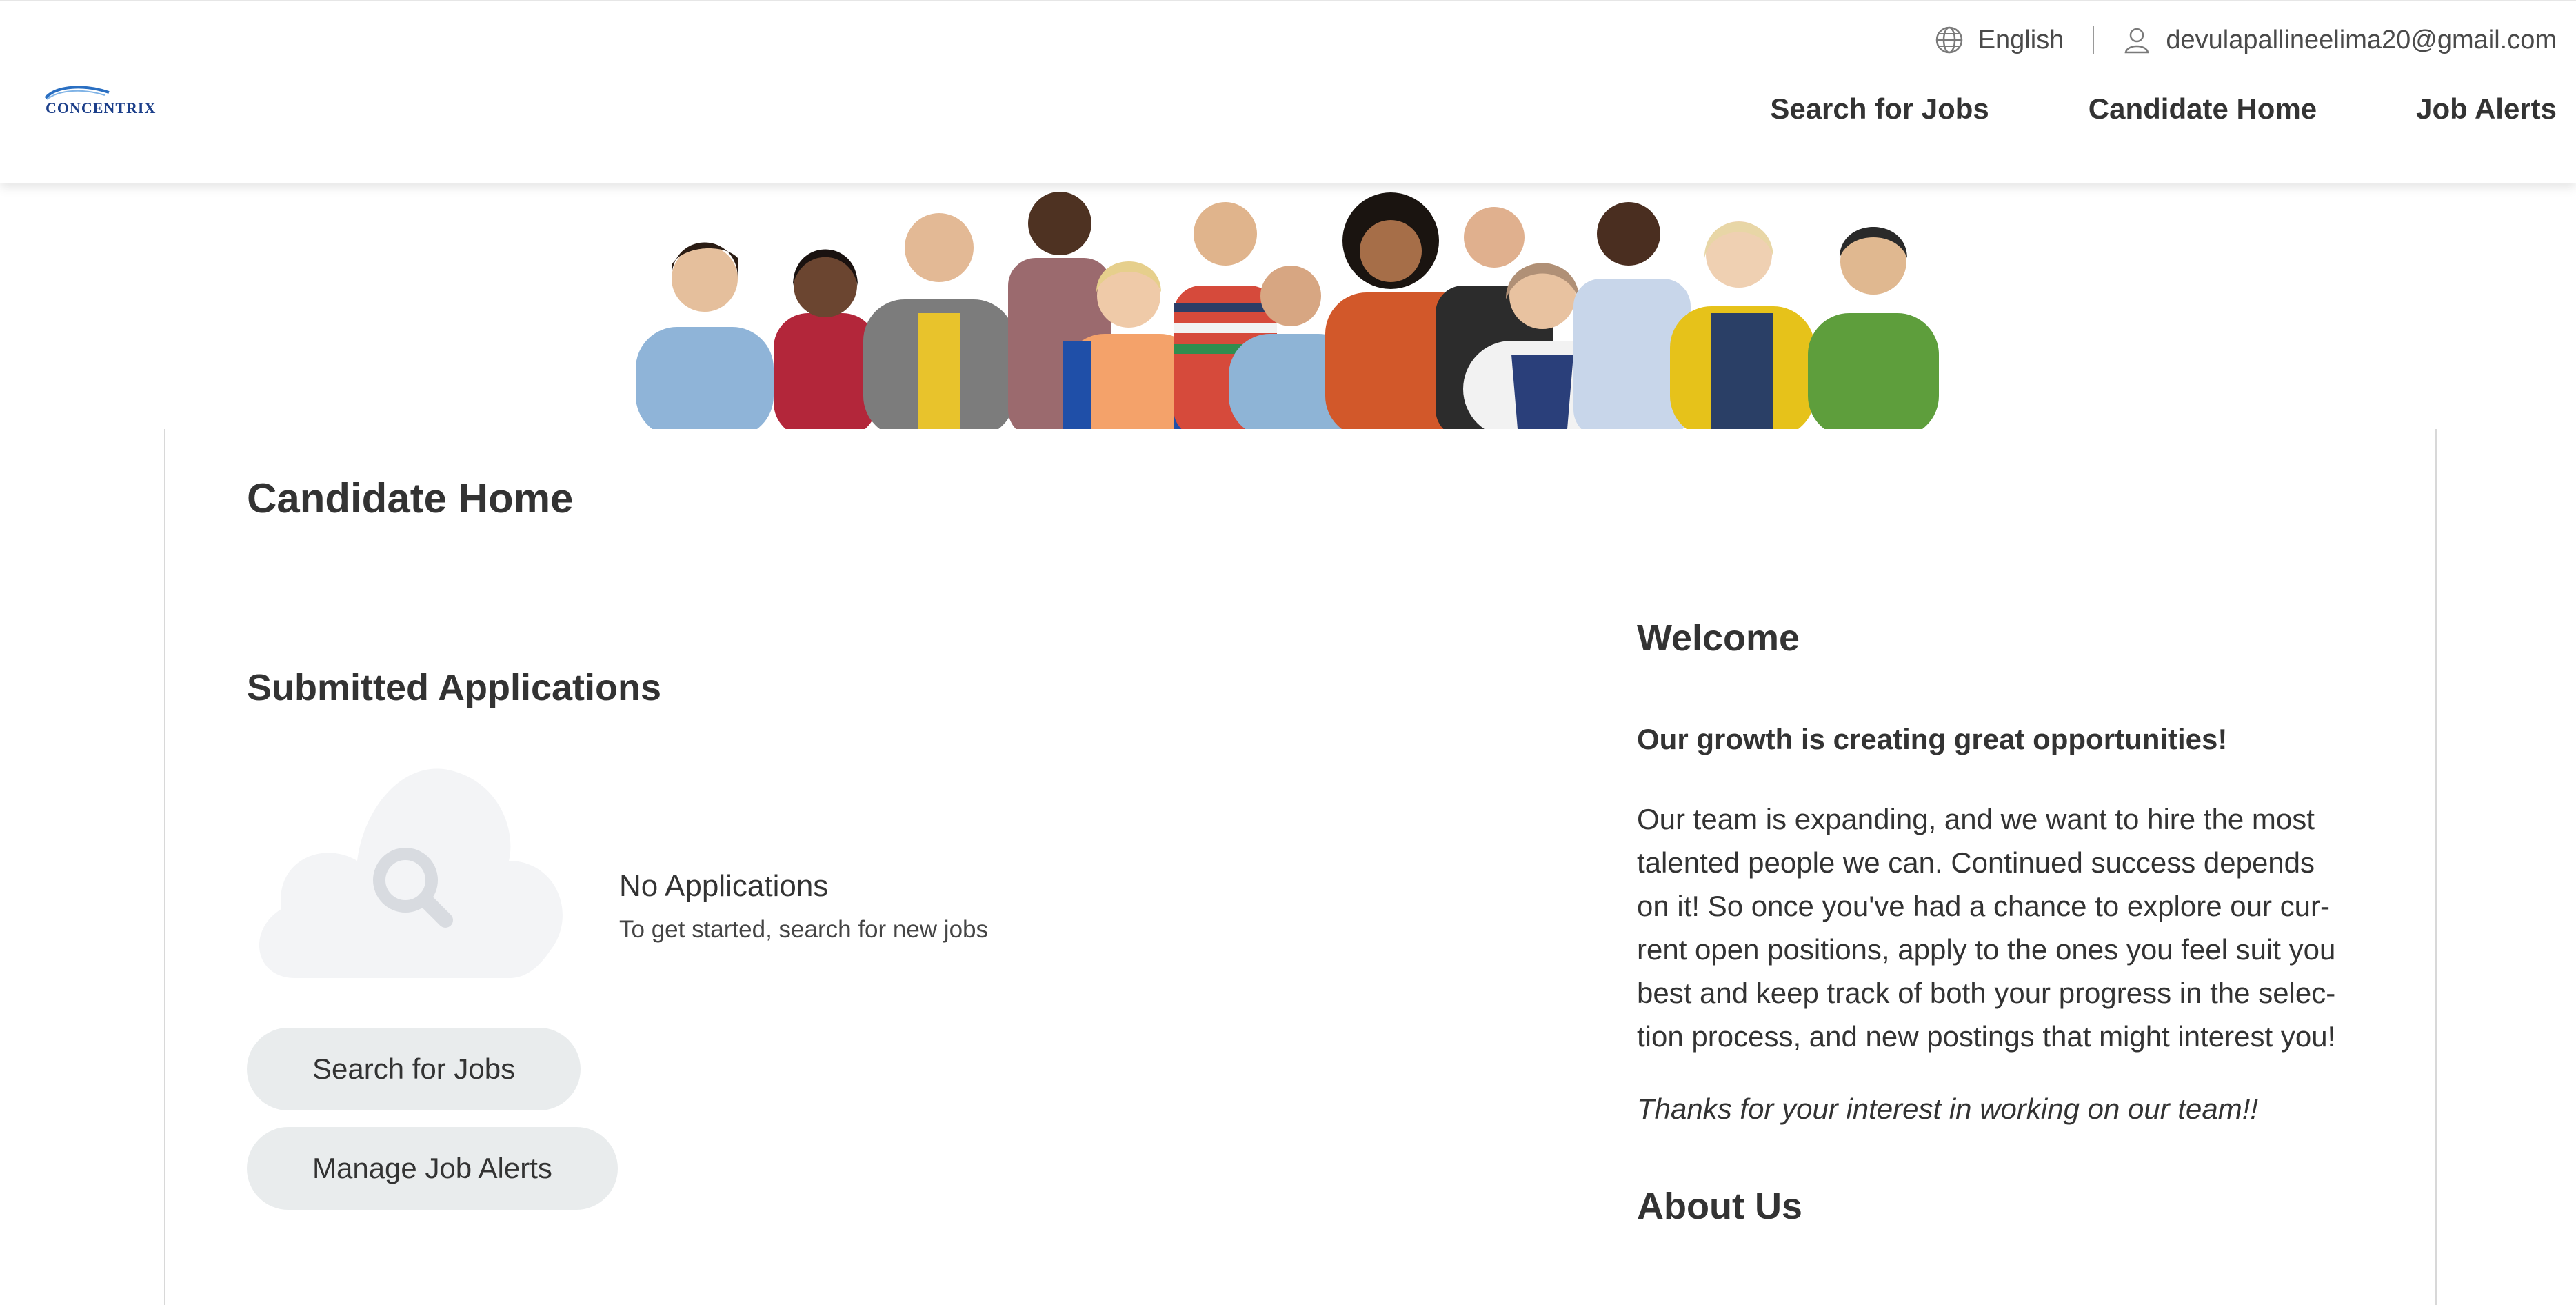 The image size is (2576, 1305). I want to click on welcome-heading: Welcome, so click(1718, 638).